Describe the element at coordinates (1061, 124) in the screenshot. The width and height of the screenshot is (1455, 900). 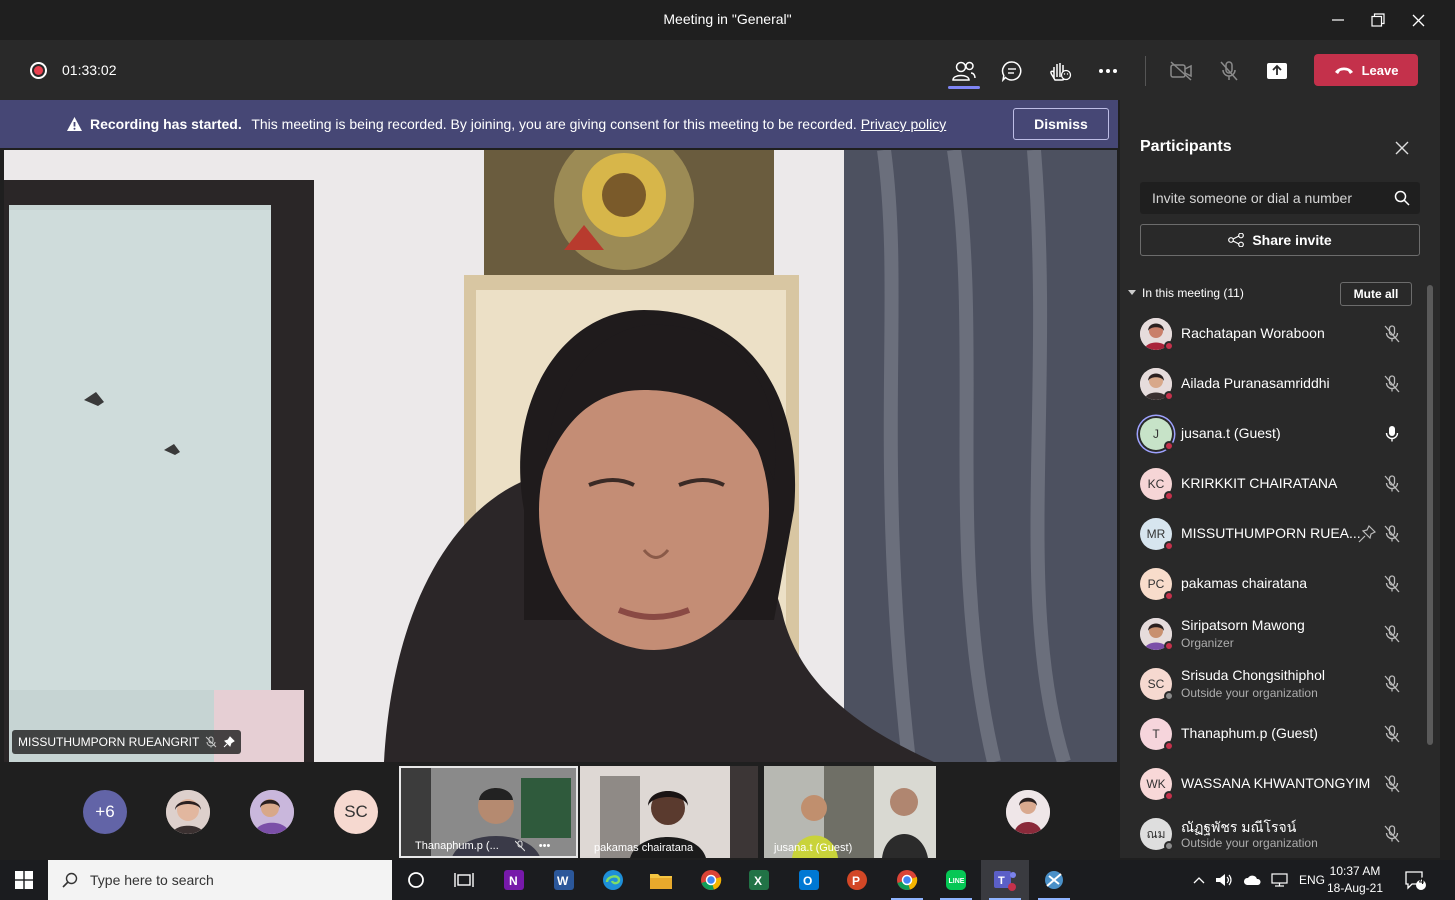
I see `dismiss-button: Dismiss` at that location.